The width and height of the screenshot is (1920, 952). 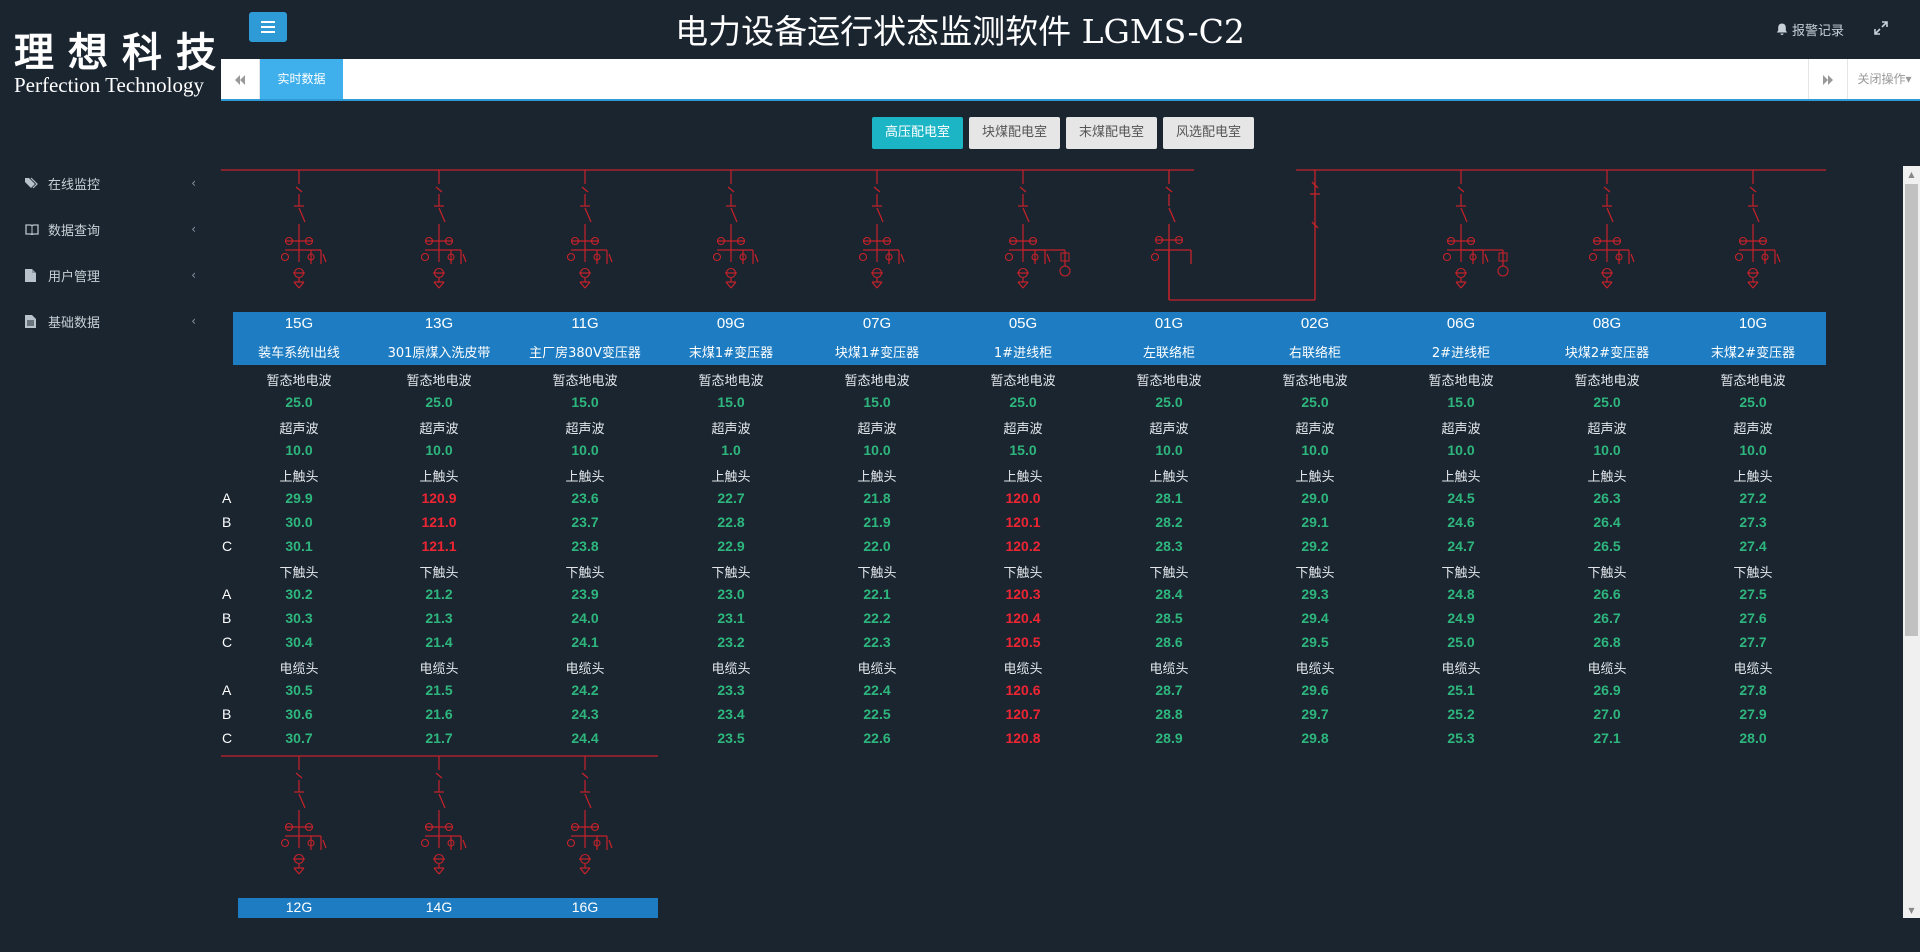 What do you see at coordinates (74, 277) in the screenshot?
I see `sidebar-item-label: 用户管理` at bounding box center [74, 277].